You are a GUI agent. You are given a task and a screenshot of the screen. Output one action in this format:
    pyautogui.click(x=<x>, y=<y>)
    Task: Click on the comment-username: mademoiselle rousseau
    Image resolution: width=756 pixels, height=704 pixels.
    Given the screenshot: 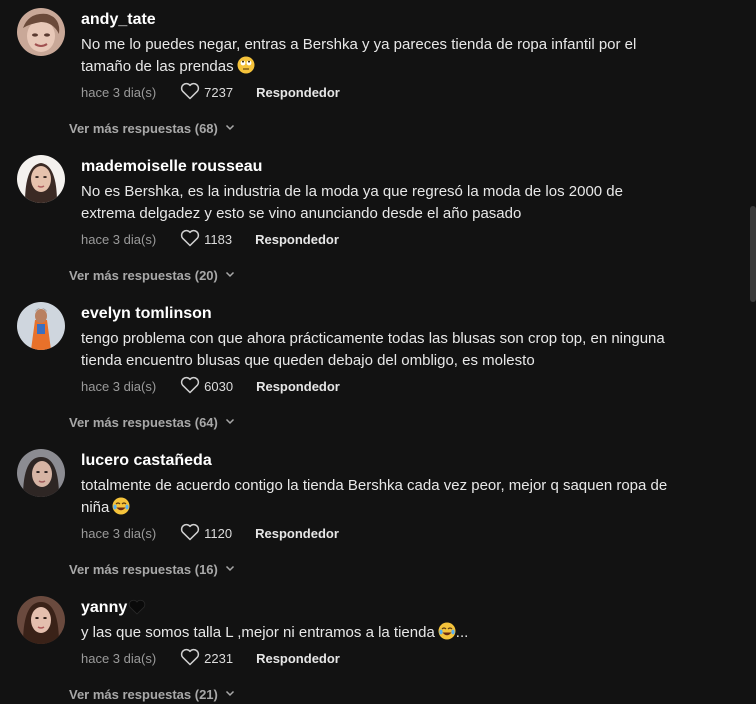 What is the action you would take?
    pyautogui.click(x=171, y=167)
    